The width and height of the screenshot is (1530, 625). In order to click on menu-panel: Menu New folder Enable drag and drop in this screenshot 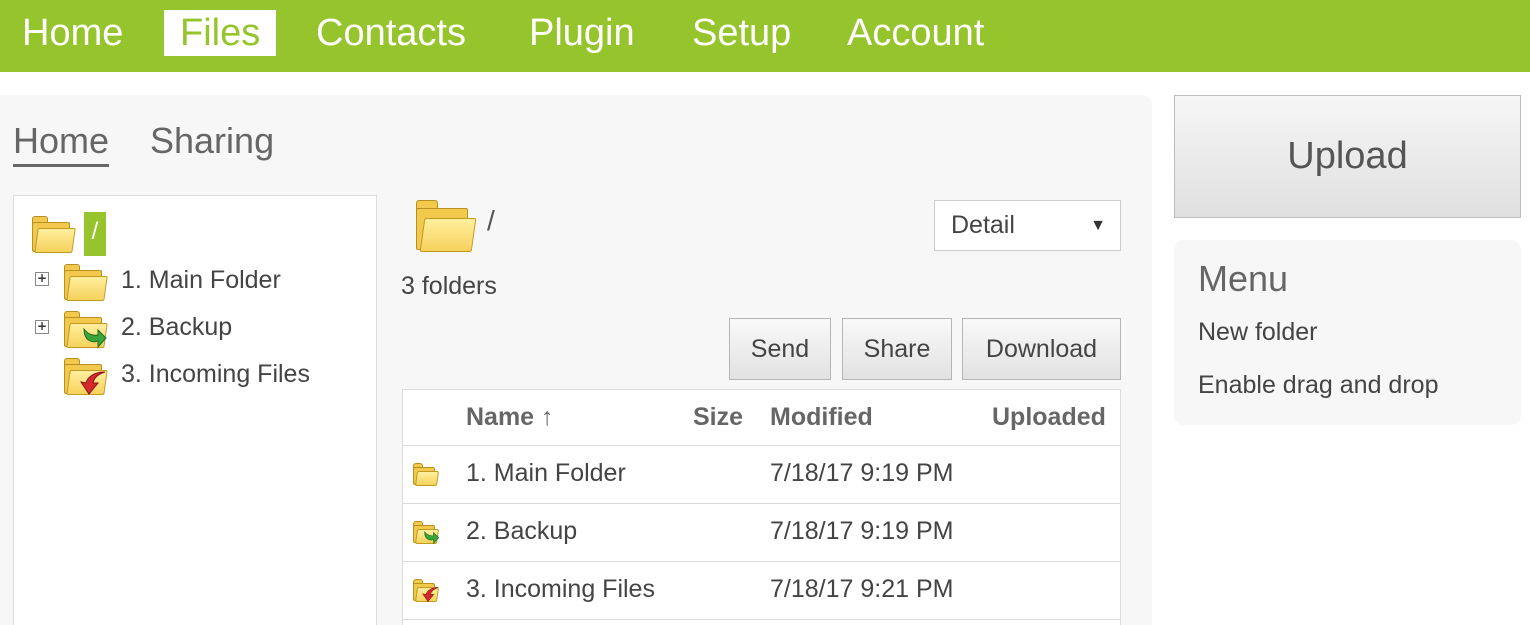, I will do `click(1347, 332)`.